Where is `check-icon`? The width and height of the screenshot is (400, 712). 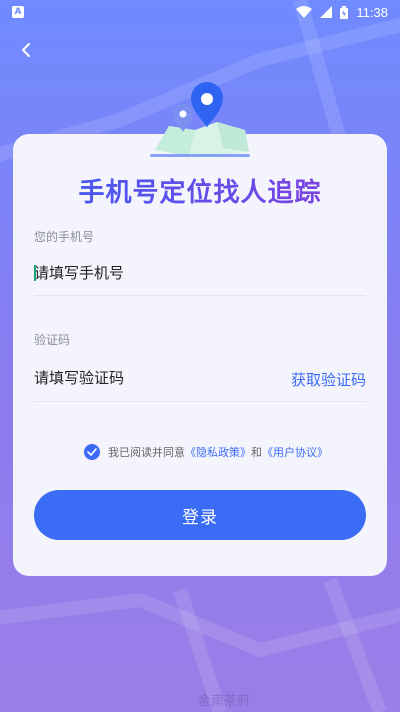 check-icon is located at coordinates (92, 452).